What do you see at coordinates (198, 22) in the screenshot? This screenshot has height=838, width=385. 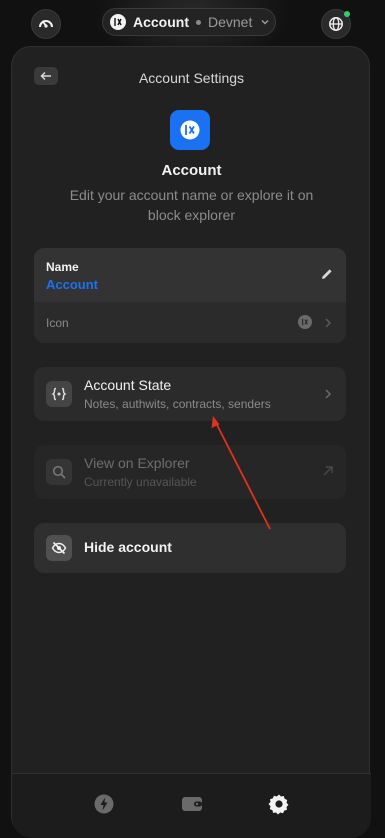 I see `separator-dot` at bounding box center [198, 22].